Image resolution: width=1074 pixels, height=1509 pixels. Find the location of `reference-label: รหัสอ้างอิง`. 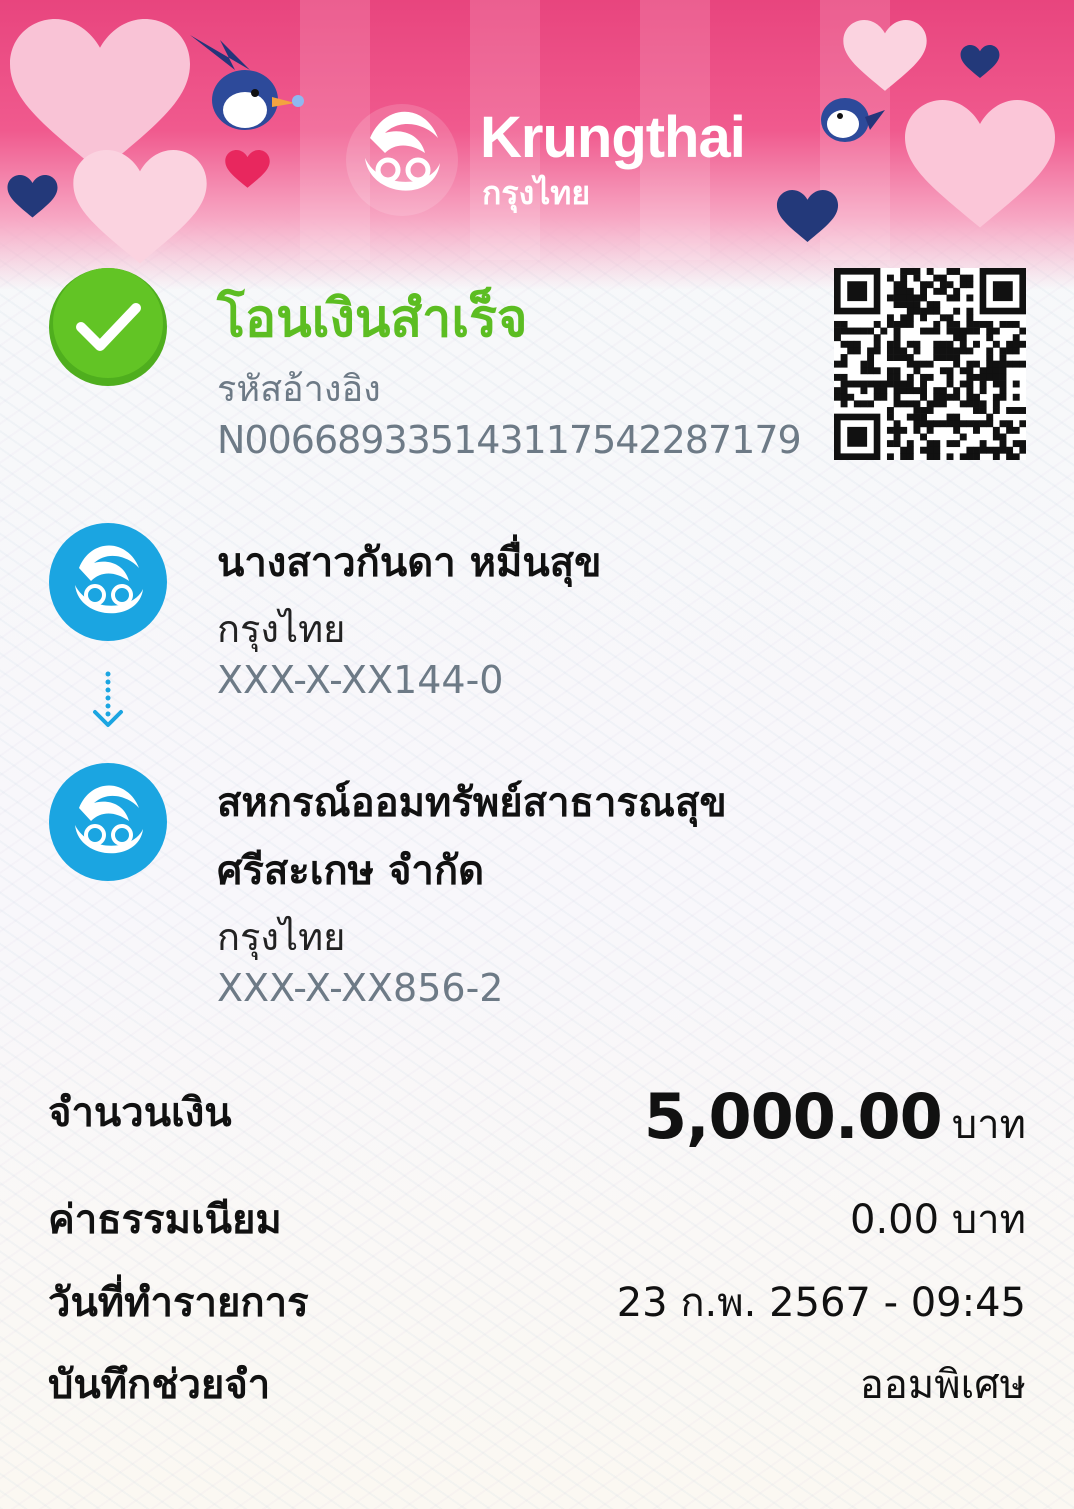

reference-label: รหัสอ้างอิง is located at coordinates (299, 389).